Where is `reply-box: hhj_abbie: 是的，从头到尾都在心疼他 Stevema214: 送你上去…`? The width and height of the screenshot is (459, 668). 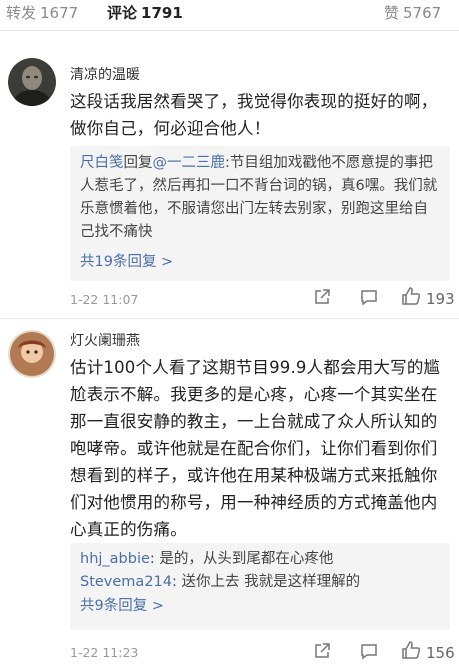 reply-box: hhj_abbie: 是的，从头到尾都在心疼他 Stevema214: 送你上去… is located at coordinates (260, 586).